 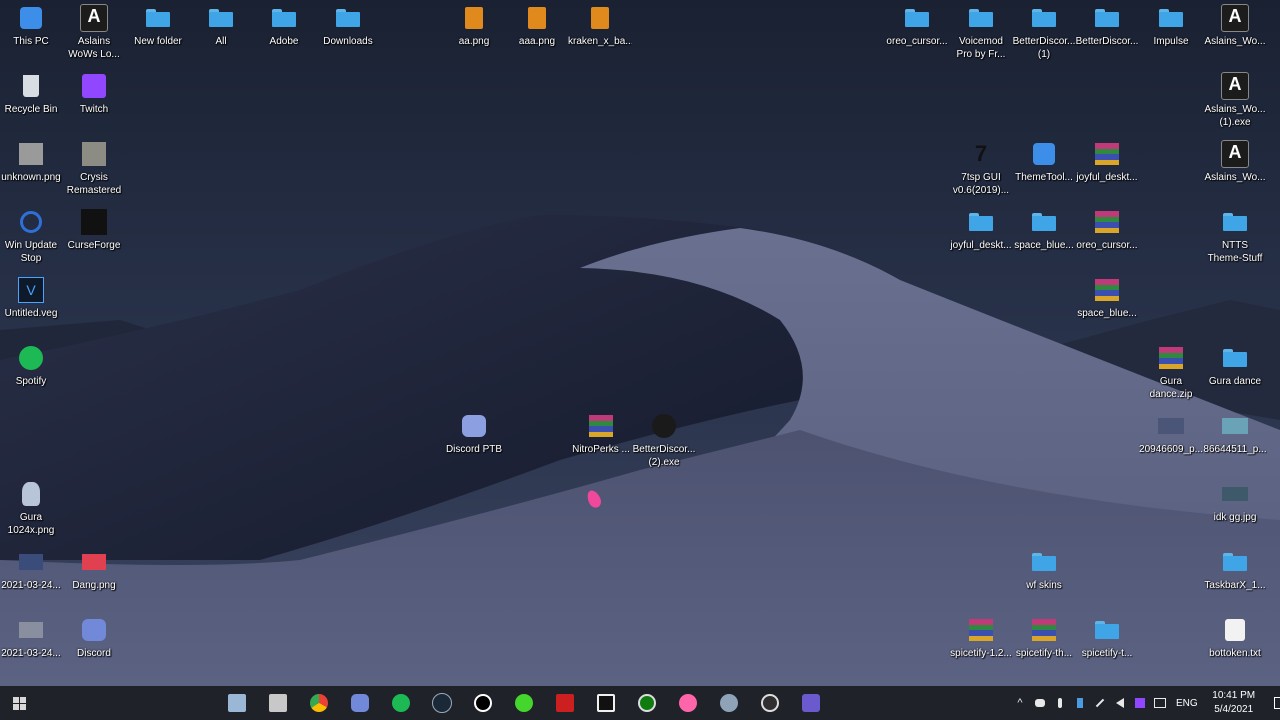 What do you see at coordinates (537, 24) in the screenshot?
I see `desktop-icon-aaa-png: aaa.png` at bounding box center [537, 24].